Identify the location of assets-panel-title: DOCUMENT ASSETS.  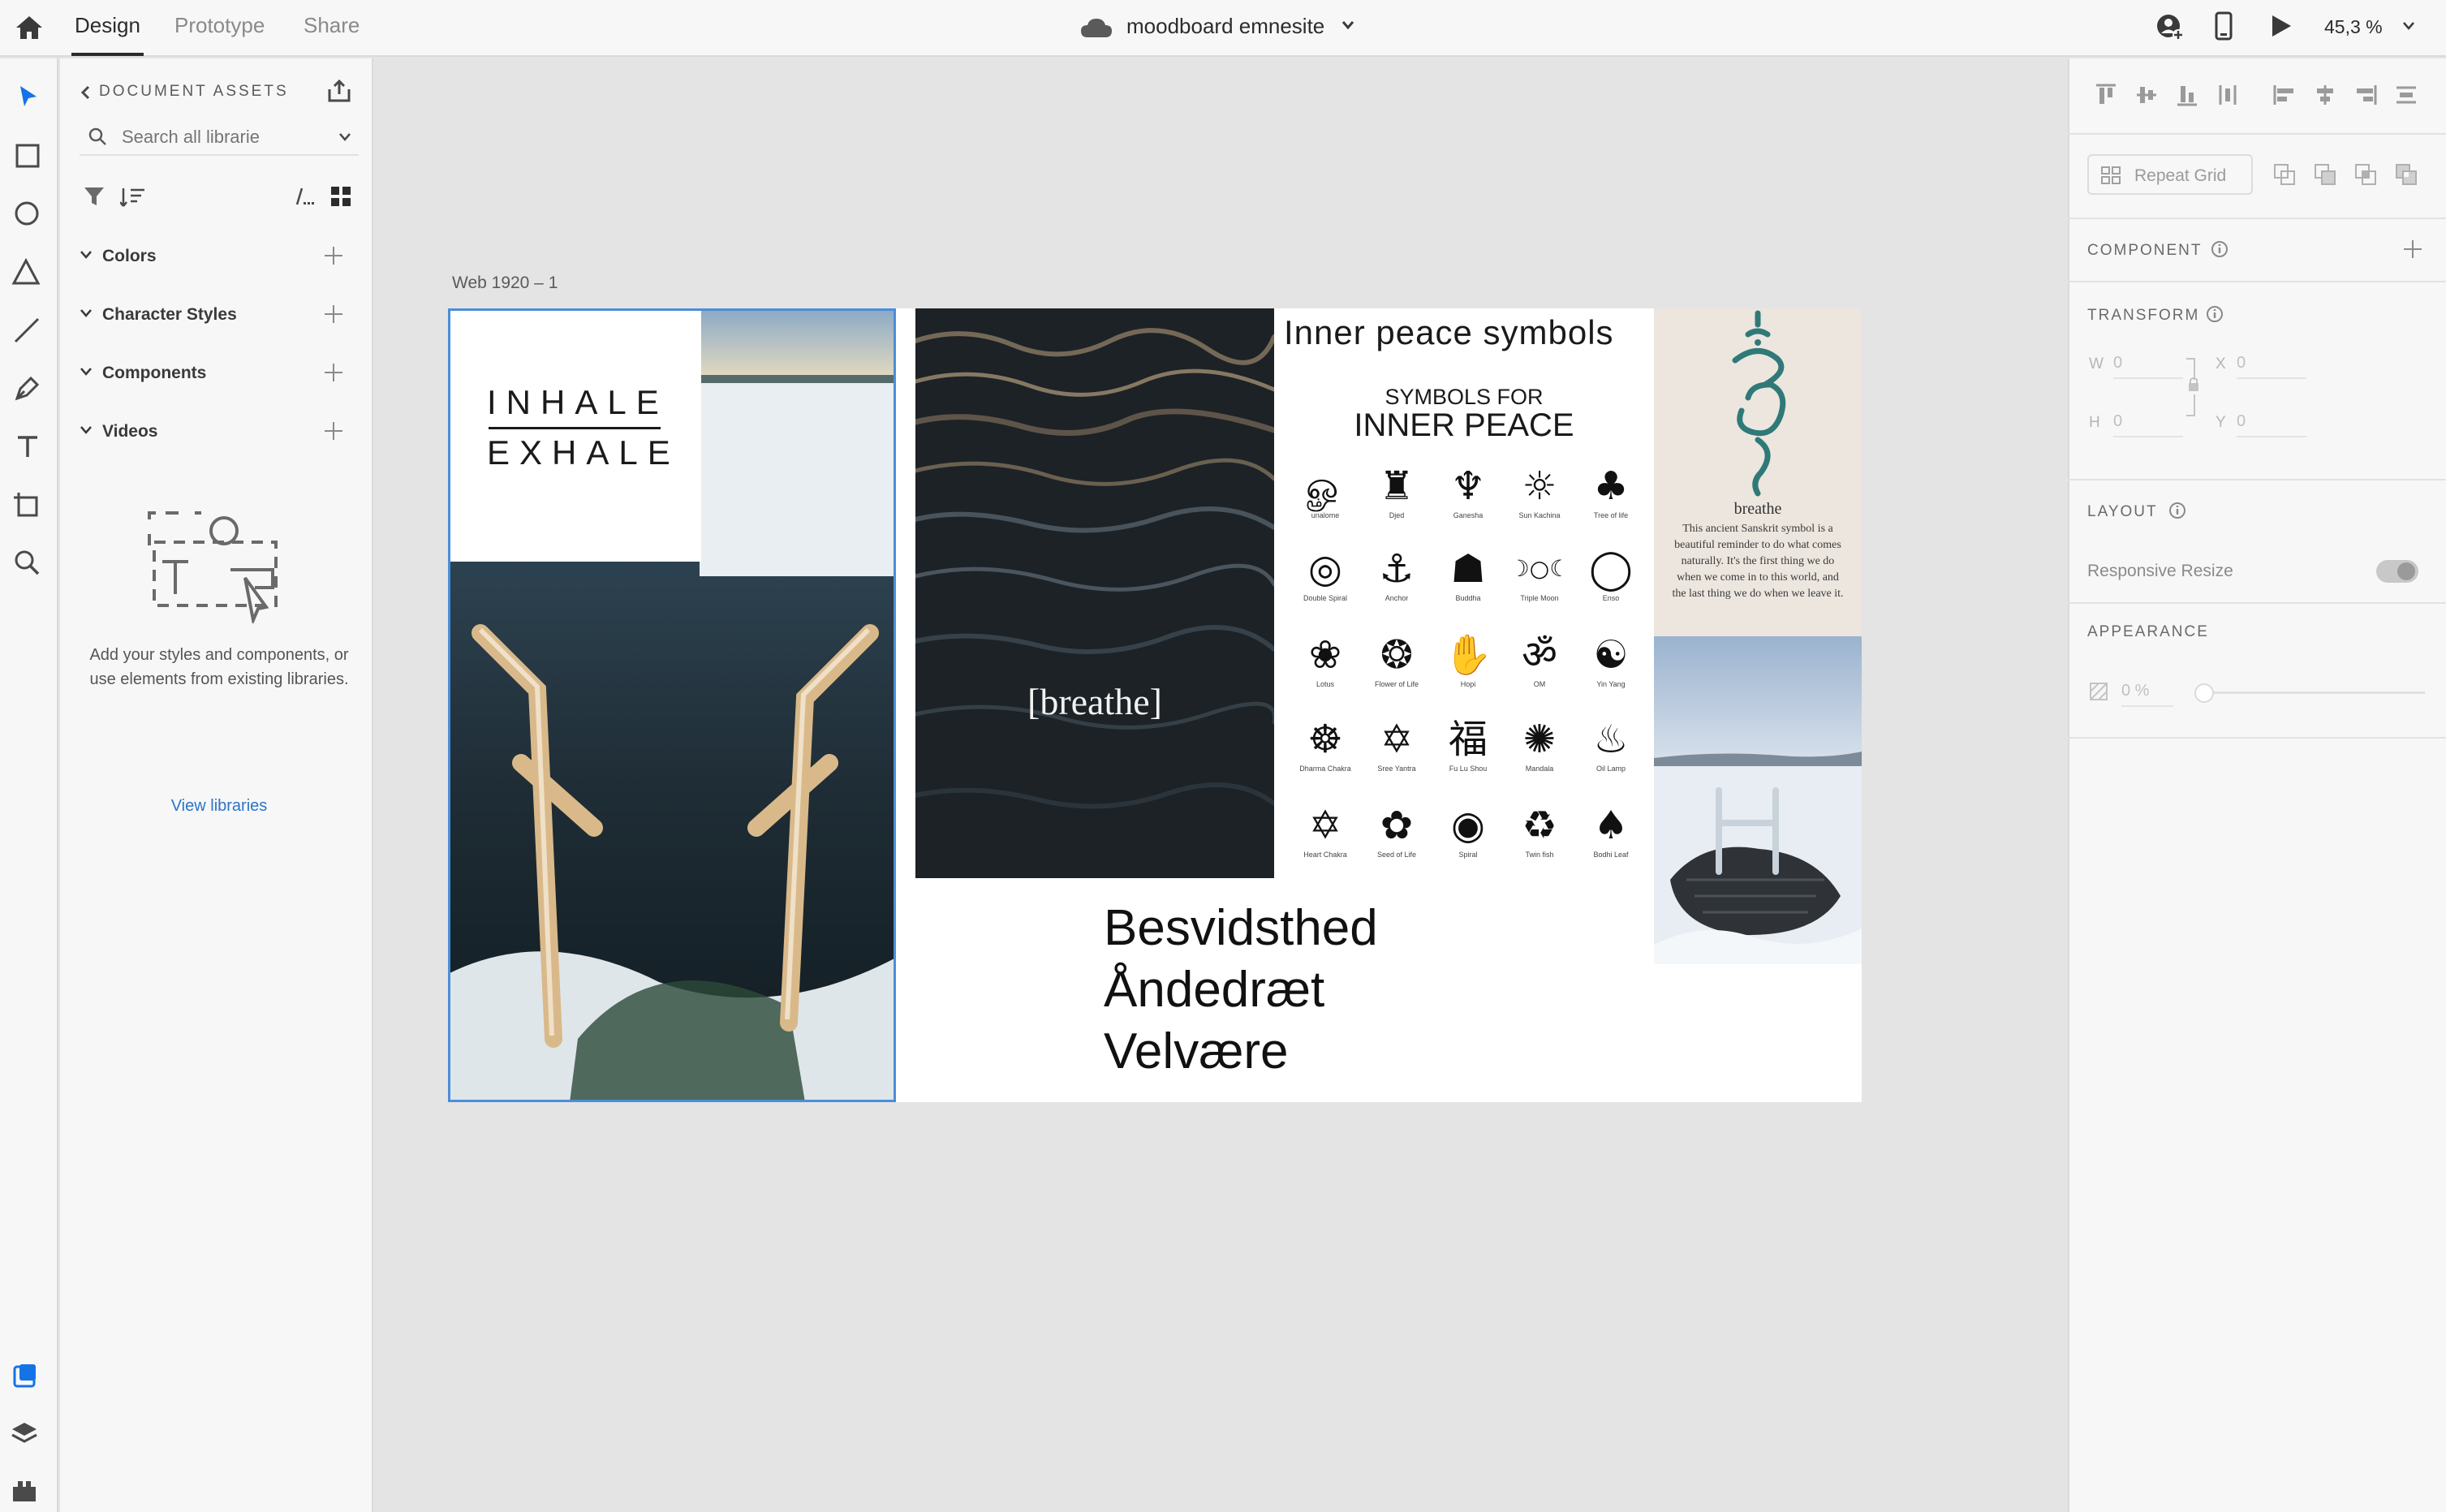
(194, 92).